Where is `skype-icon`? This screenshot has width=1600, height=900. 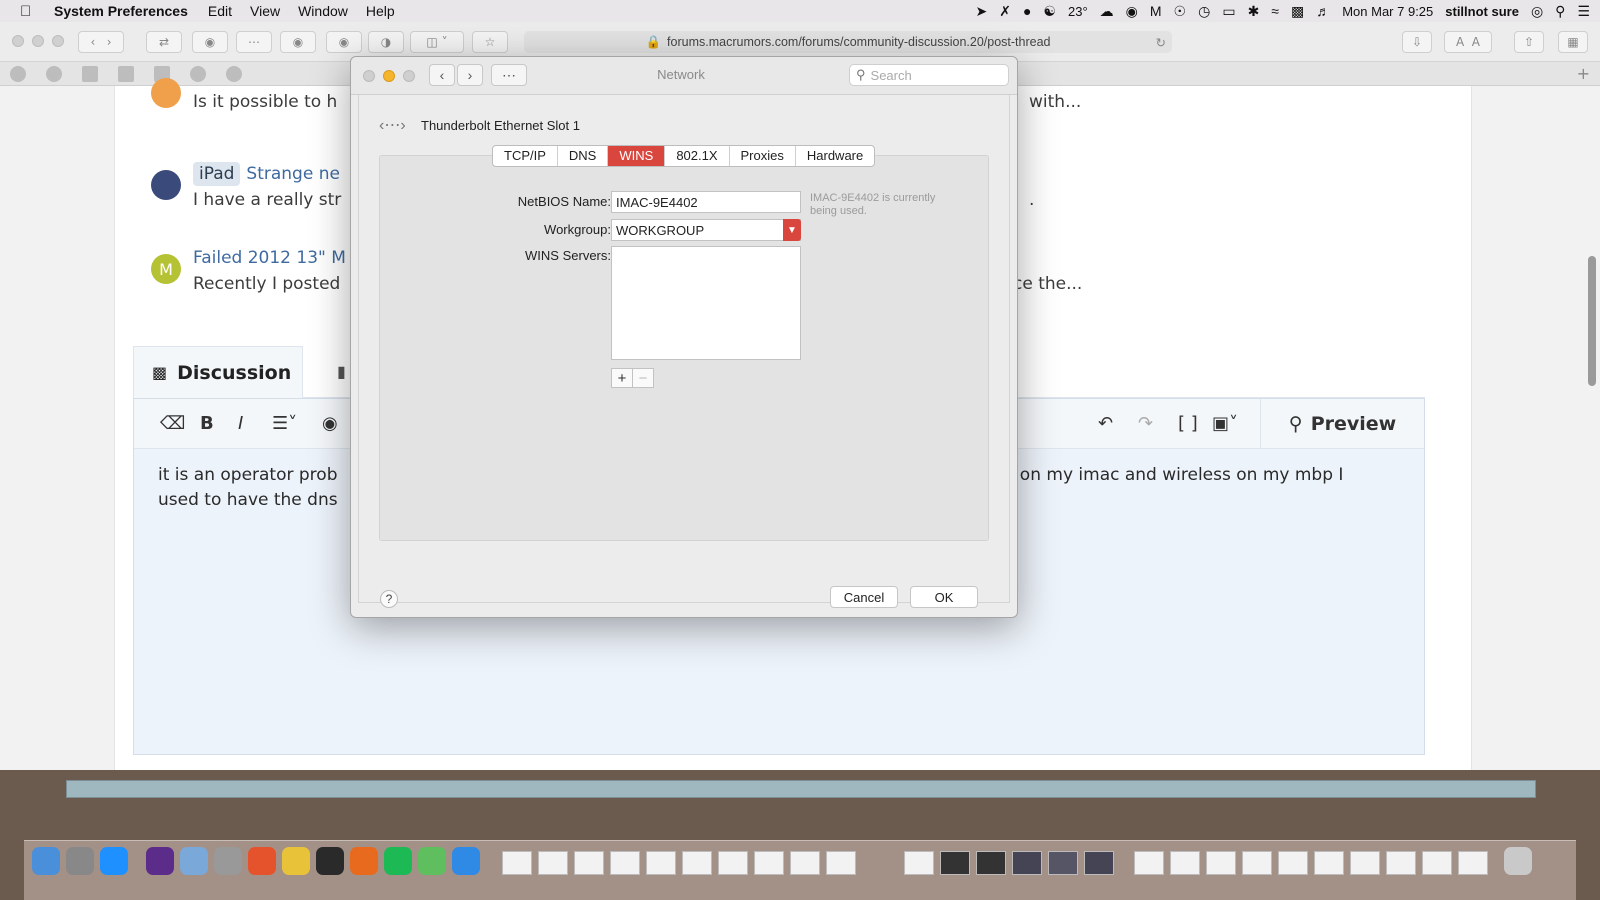 skype-icon is located at coordinates (114, 861).